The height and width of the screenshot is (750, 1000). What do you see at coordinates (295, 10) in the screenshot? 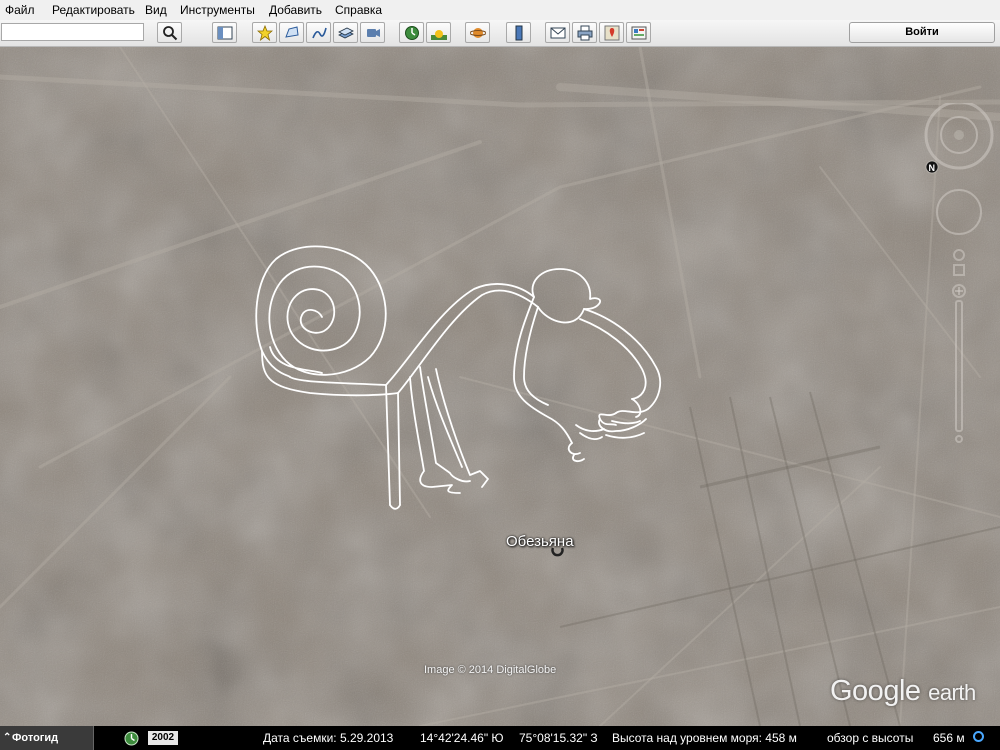
I see `menu-add: Добавить` at bounding box center [295, 10].